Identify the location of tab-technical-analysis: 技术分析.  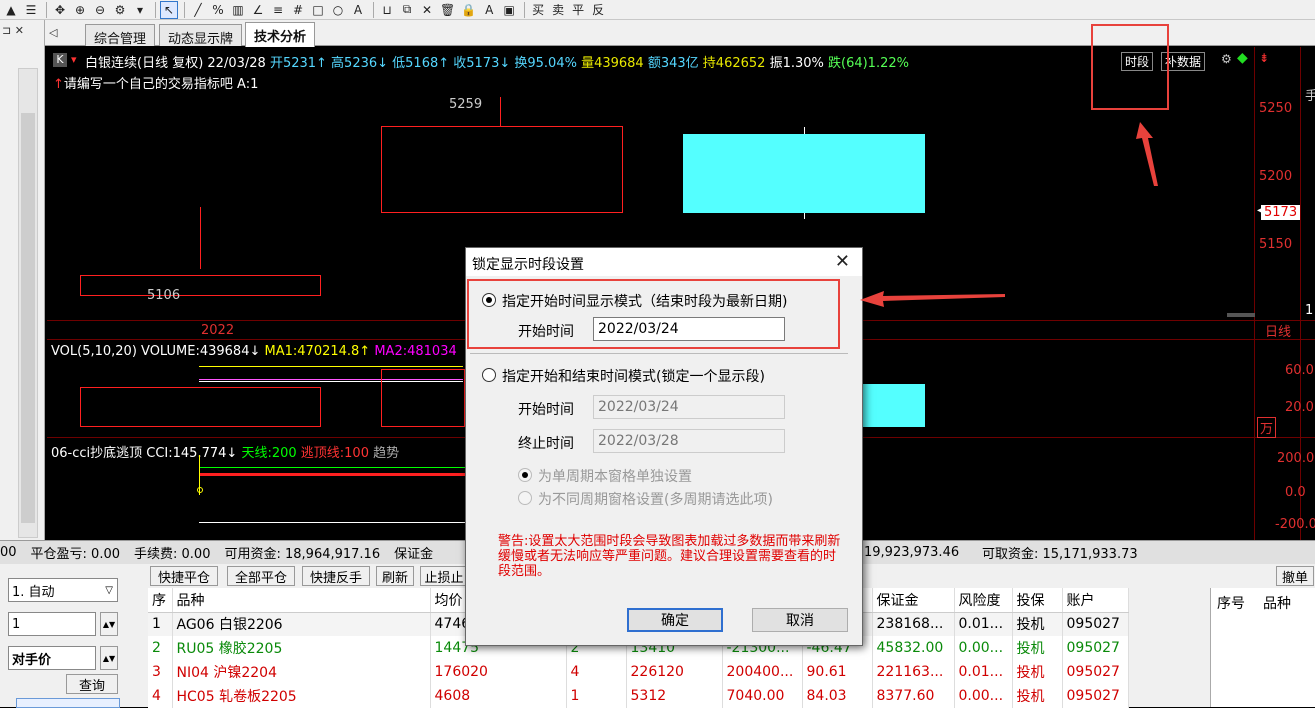
(280, 34).